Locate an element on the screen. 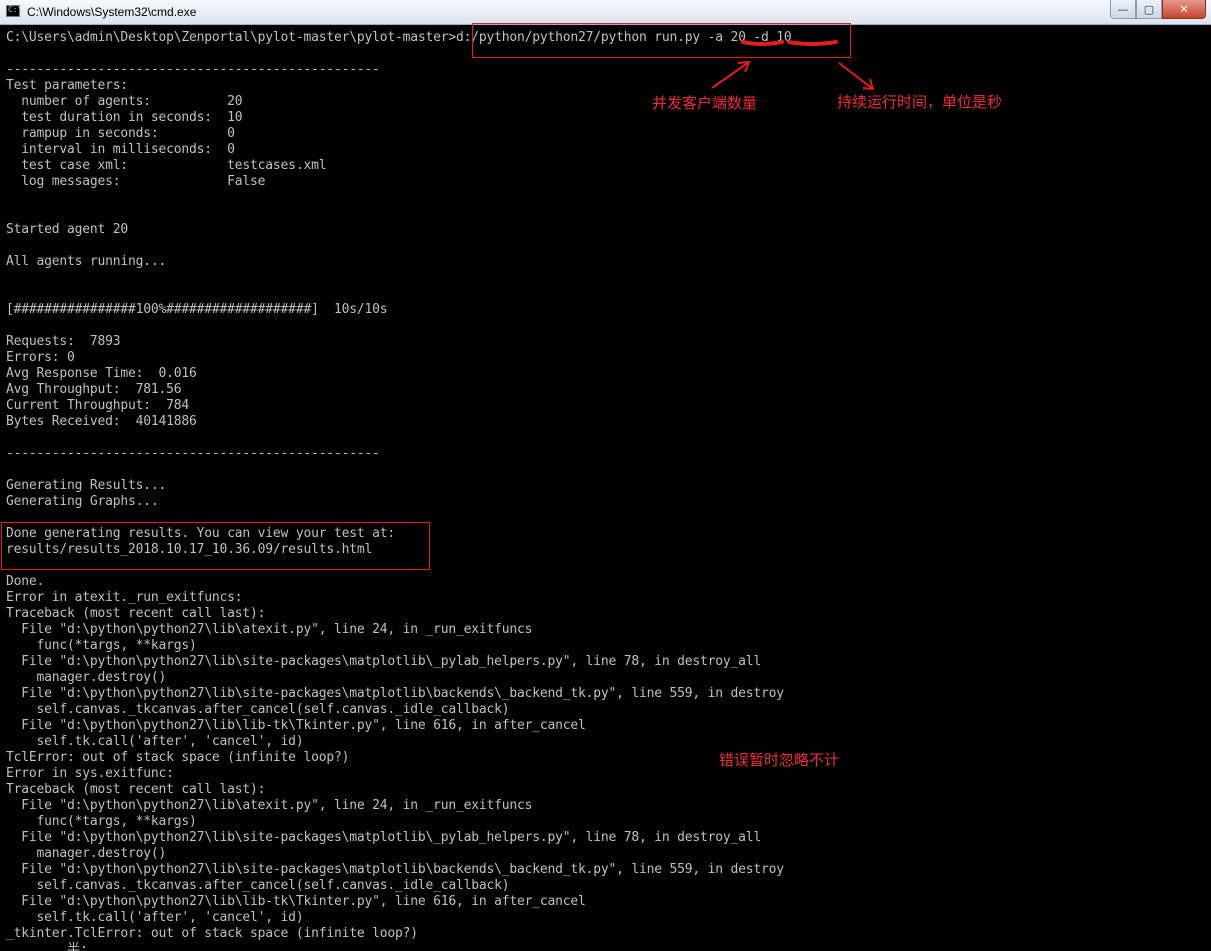 Image resolution: width=1211 pixels, height=951 pixels. duration-arrow is located at coordinates (856, 76).